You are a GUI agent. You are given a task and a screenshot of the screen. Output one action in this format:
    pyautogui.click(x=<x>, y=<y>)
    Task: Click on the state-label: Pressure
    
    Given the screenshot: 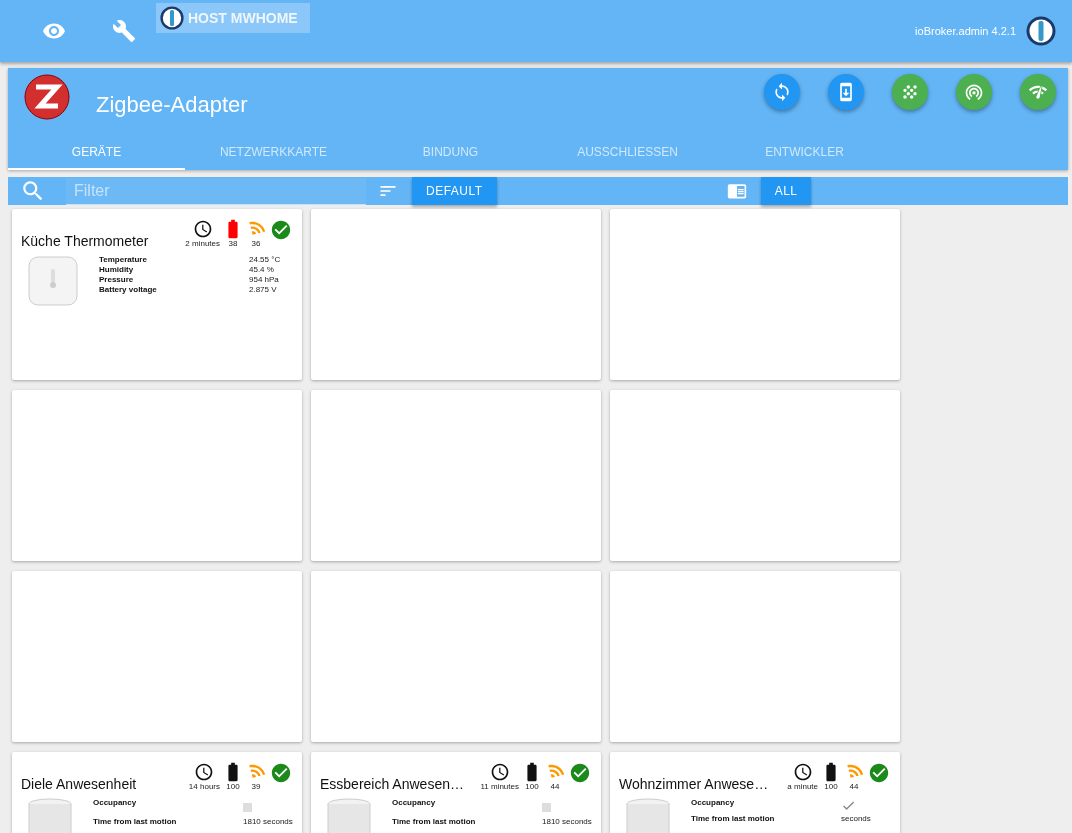 What is the action you would take?
    pyautogui.click(x=117, y=279)
    